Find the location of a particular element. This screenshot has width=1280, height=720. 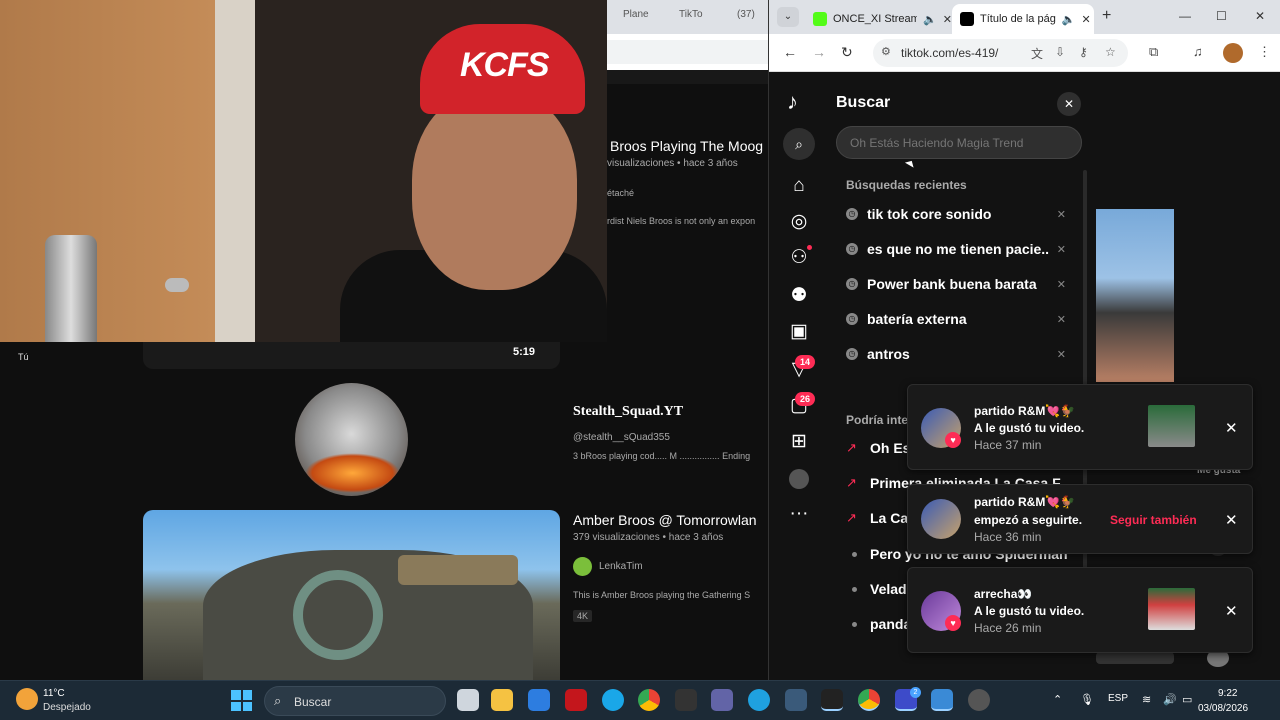

clock-time: 9:22 is located at coordinates (1227, 693).